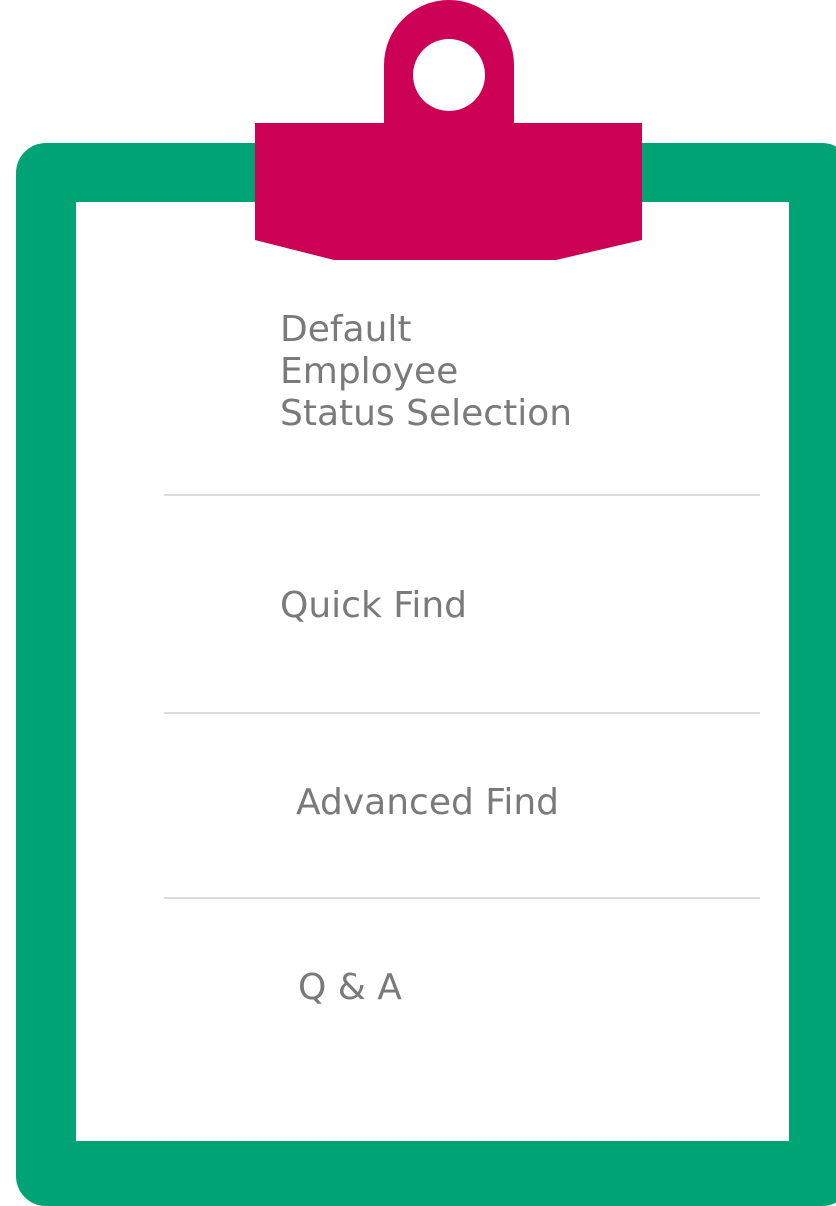  I want to click on clip-hook, so click(449, 61).